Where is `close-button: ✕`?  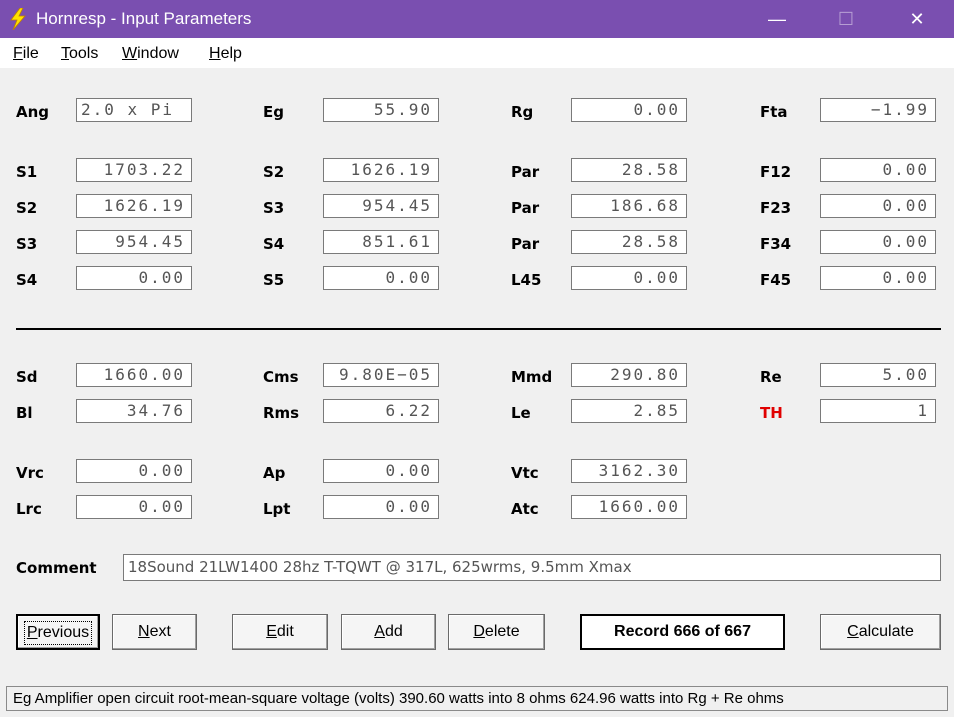
close-button: ✕ is located at coordinates (917, 19).